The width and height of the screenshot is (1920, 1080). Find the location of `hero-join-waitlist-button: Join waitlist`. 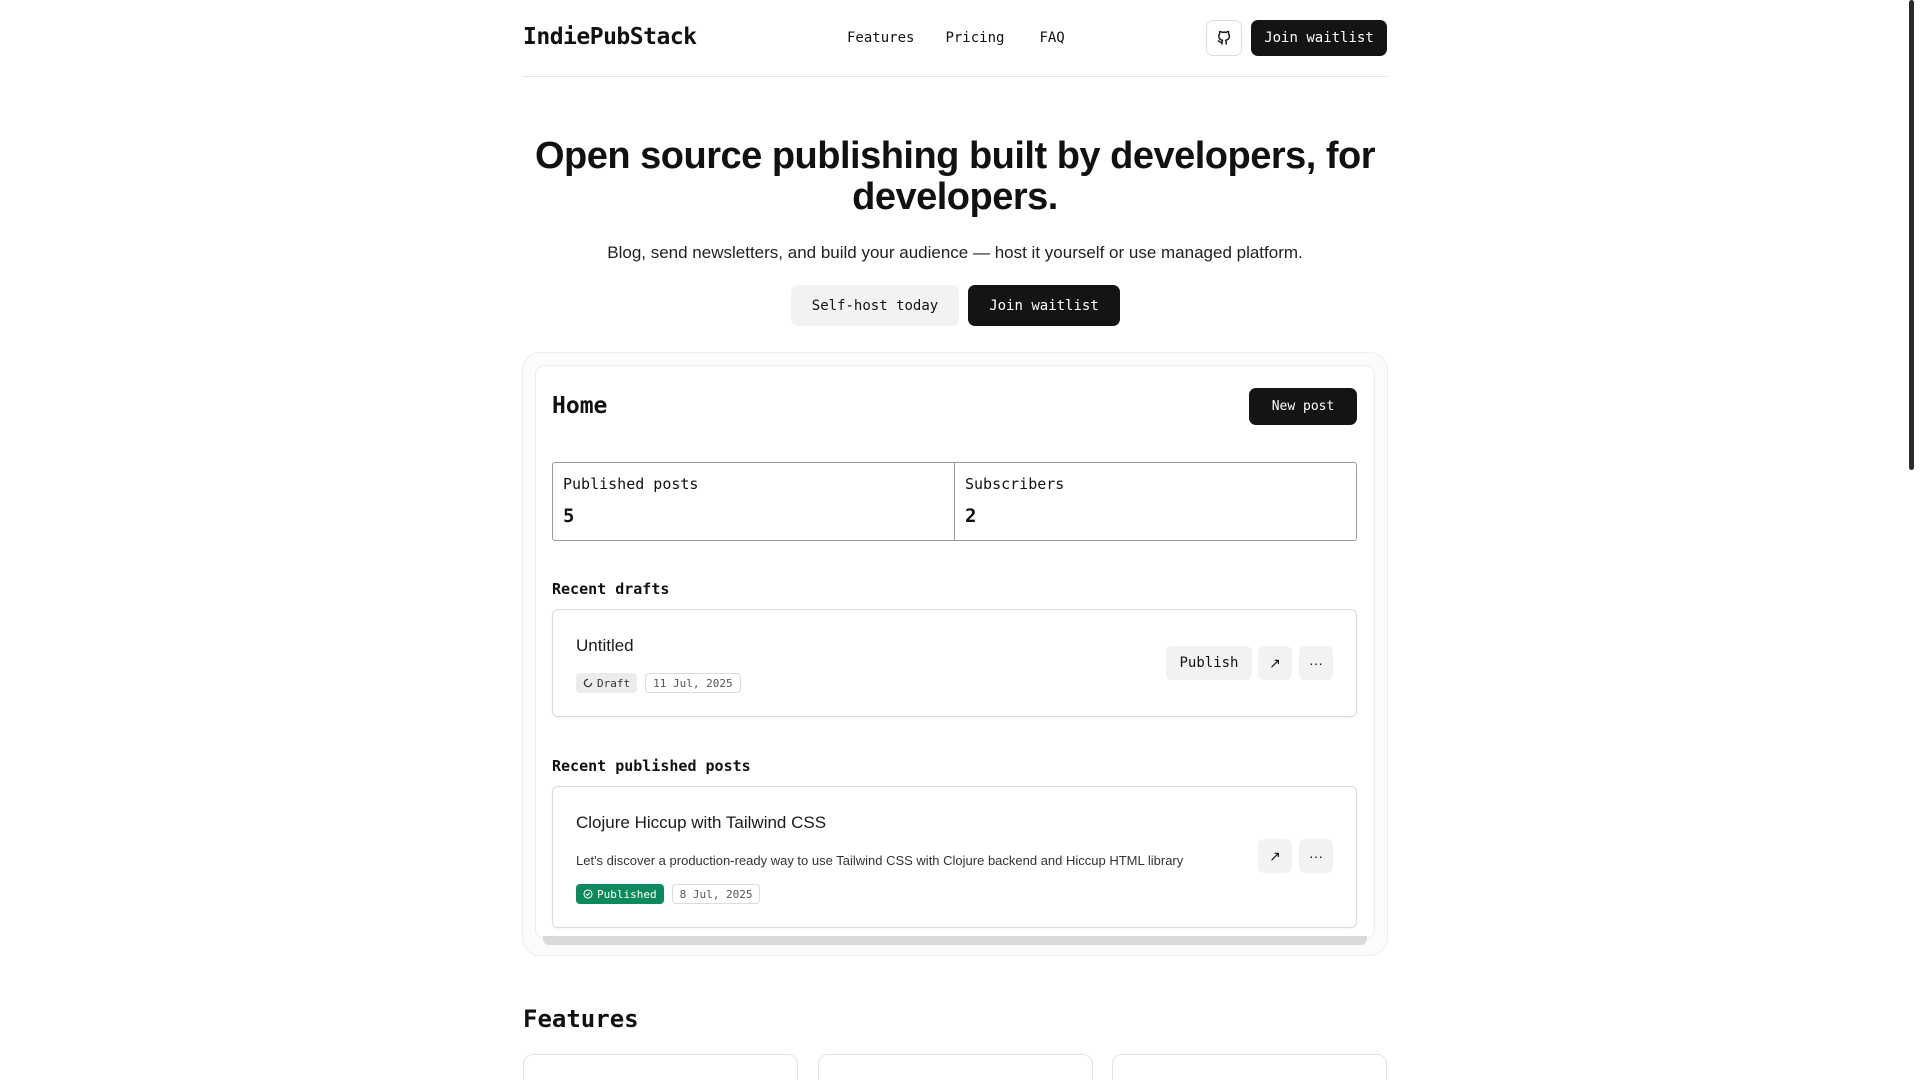

hero-join-waitlist-button: Join waitlist is located at coordinates (1044, 305).